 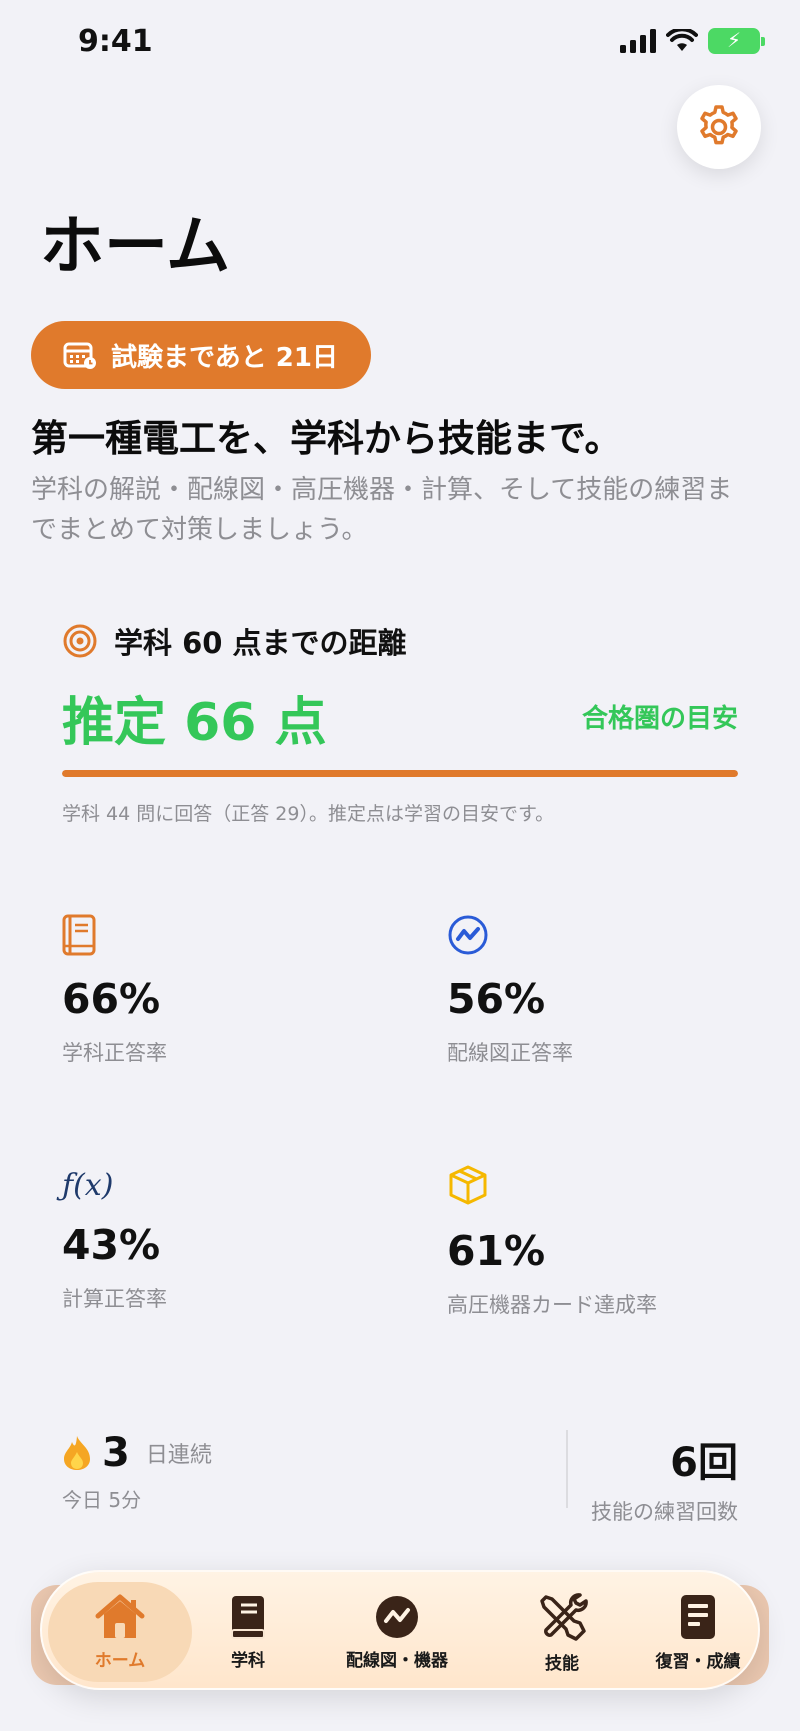 I want to click on tools-icon, so click(x=564, y=1616).